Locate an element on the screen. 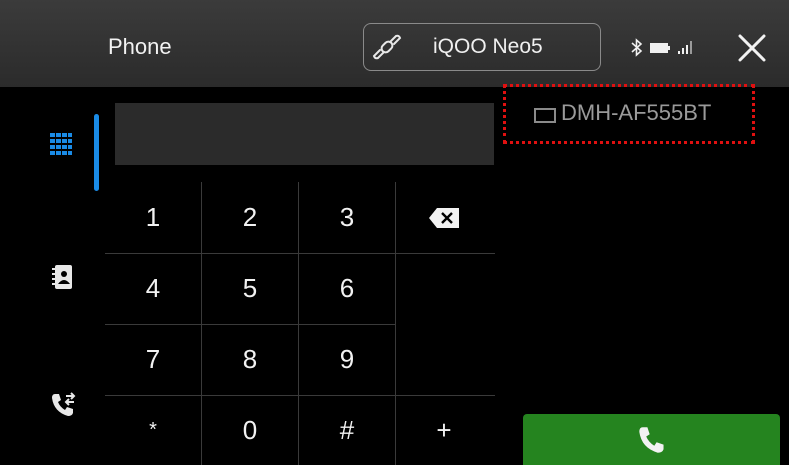  close-icon is located at coordinates (752, 48).